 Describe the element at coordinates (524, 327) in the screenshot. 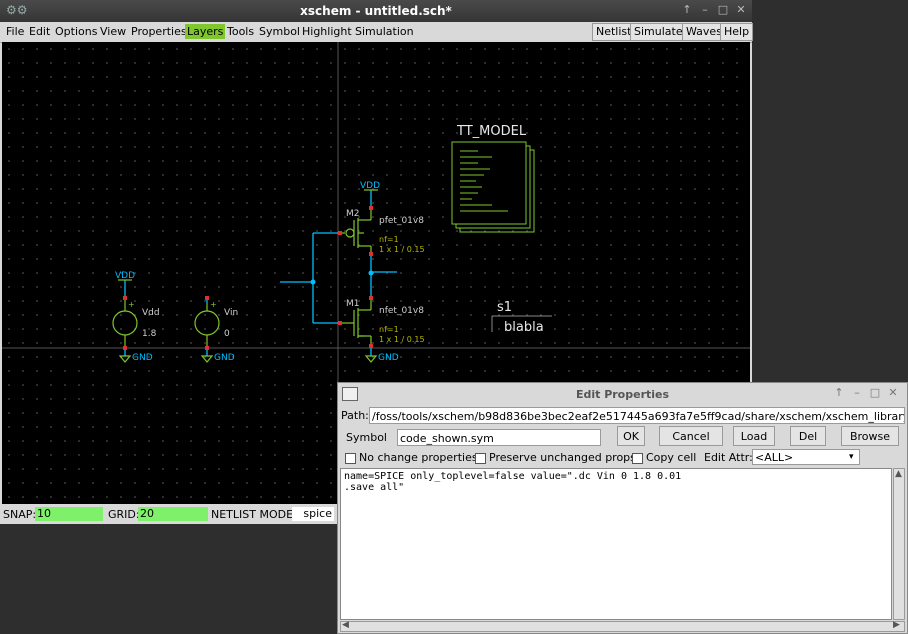

I see `blabla-text: blabla` at that location.